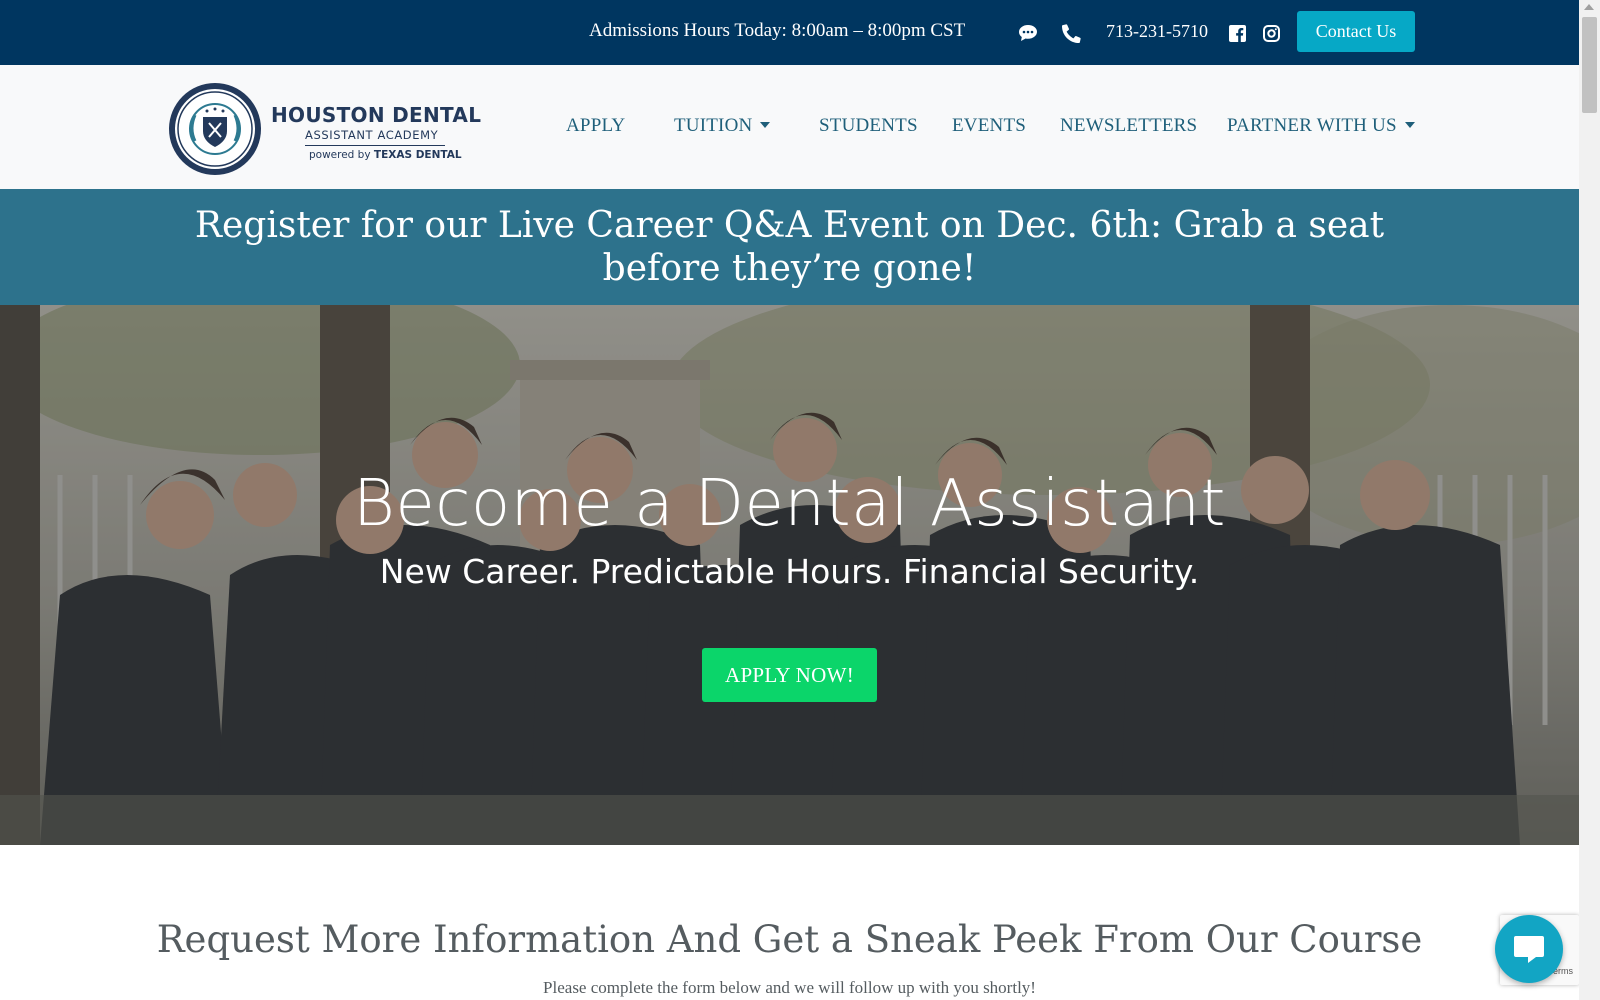 This screenshot has height=1000, width=1600. Describe the element at coordinates (372, 135) in the screenshot. I see `logo-line-2: ASSISTANT ACADEMY` at that location.